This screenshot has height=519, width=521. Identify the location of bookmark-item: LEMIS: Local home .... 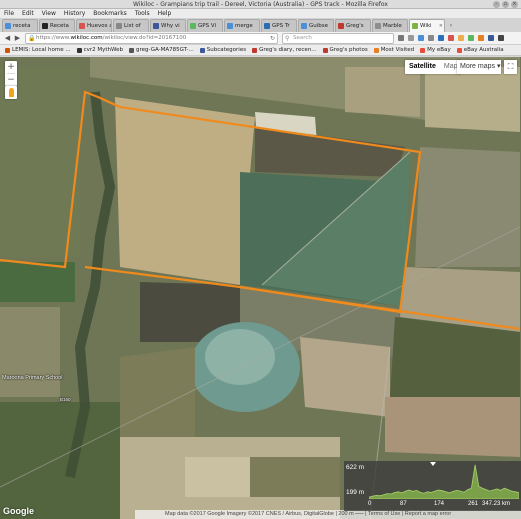
(38, 50).